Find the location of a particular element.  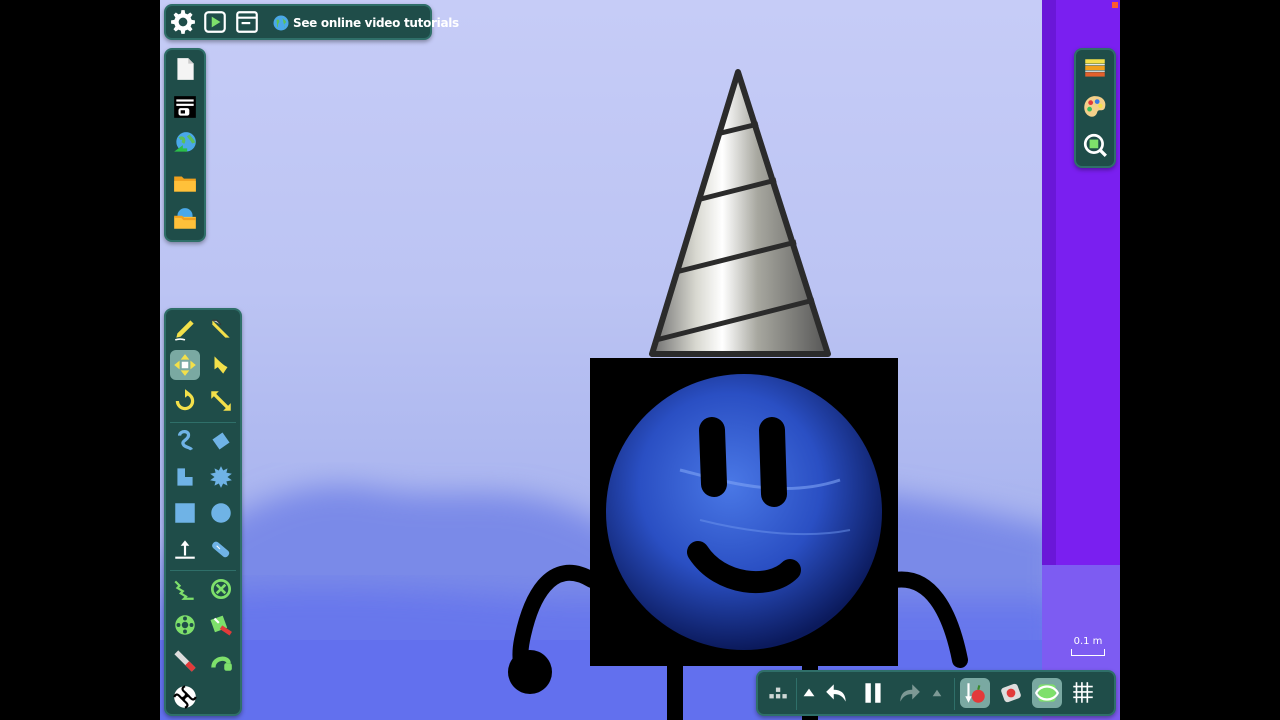

tutorial-label: See online video tutorials is located at coordinates (376, 23).